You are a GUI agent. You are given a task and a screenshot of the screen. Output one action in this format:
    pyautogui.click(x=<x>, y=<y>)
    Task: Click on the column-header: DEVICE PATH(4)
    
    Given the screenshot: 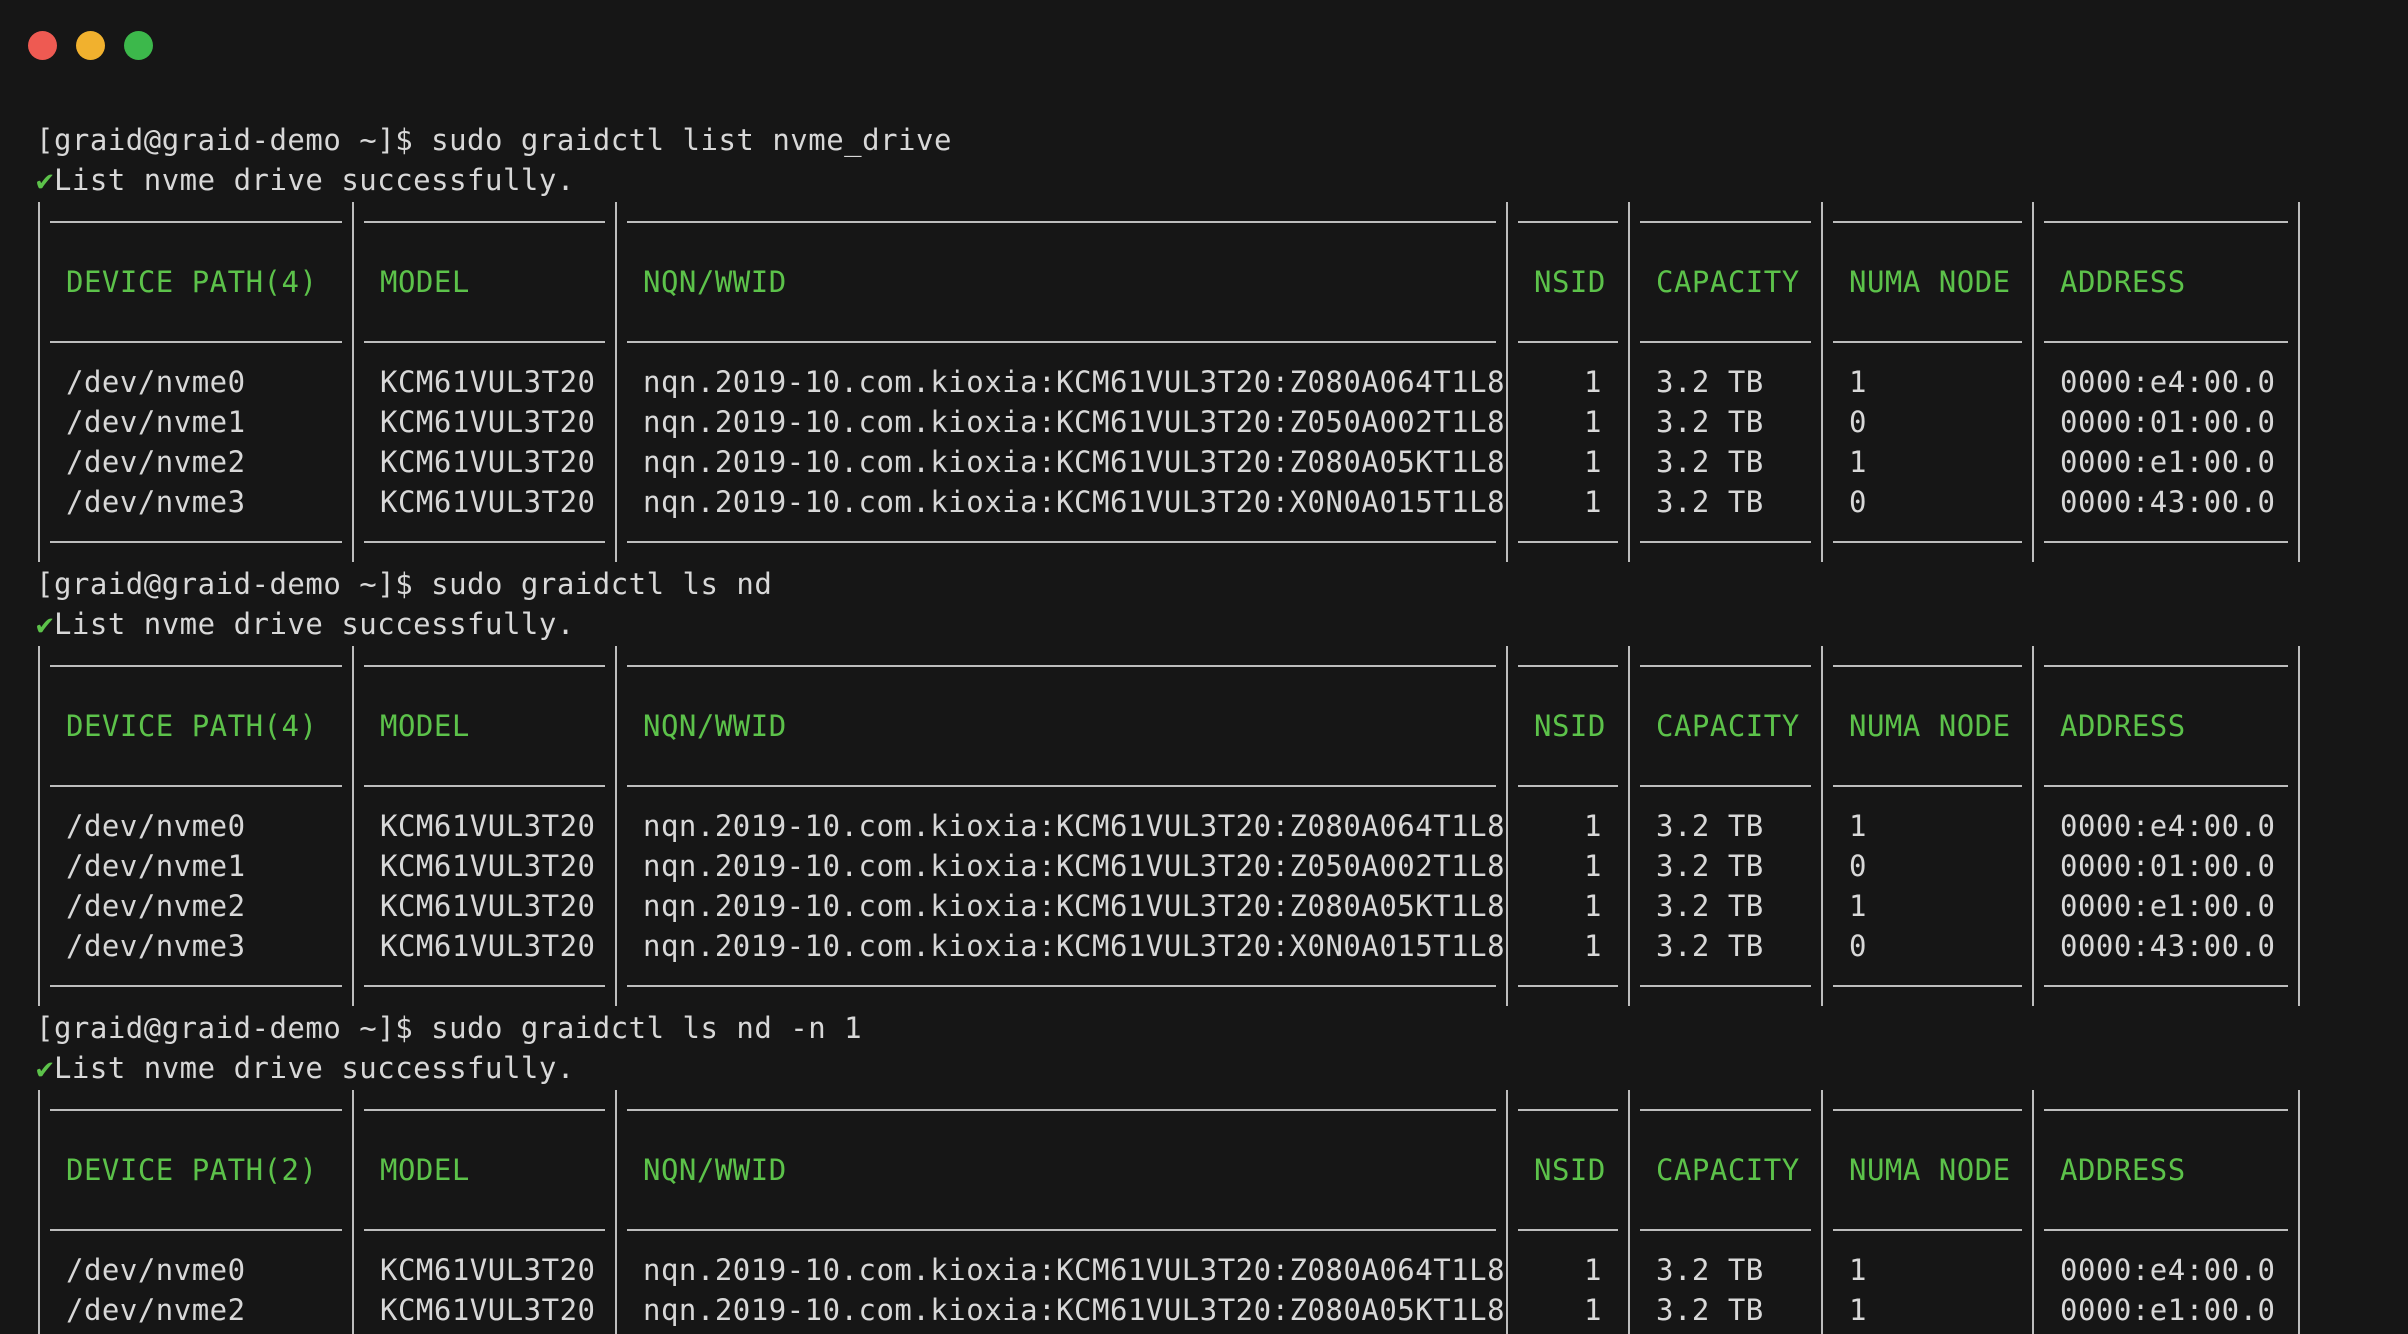 What is the action you would take?
    pyautogui.click(x=195, y=282)
    